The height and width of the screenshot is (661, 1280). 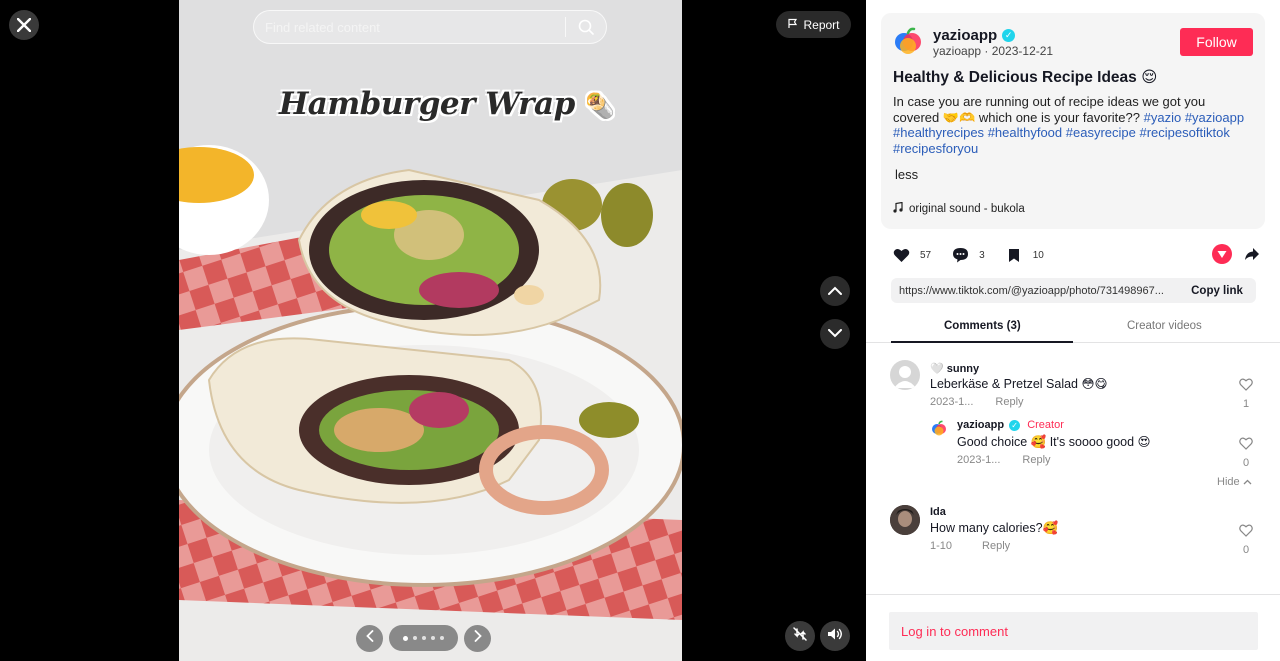 What do you see at coordinates (1214, 117) in the screenshot?
I see `hashtag-link: #yazioapp` at bounding box center [1214, 117].